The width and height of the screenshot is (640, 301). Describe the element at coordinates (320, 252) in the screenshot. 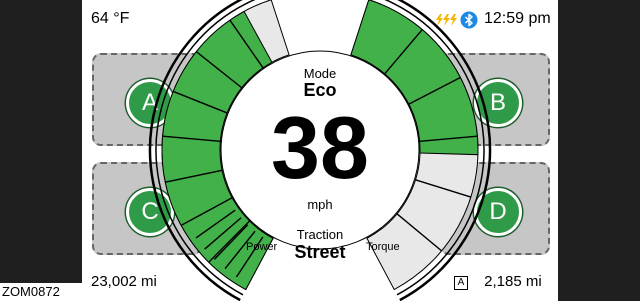

I see `traction-value: Street` at that location.